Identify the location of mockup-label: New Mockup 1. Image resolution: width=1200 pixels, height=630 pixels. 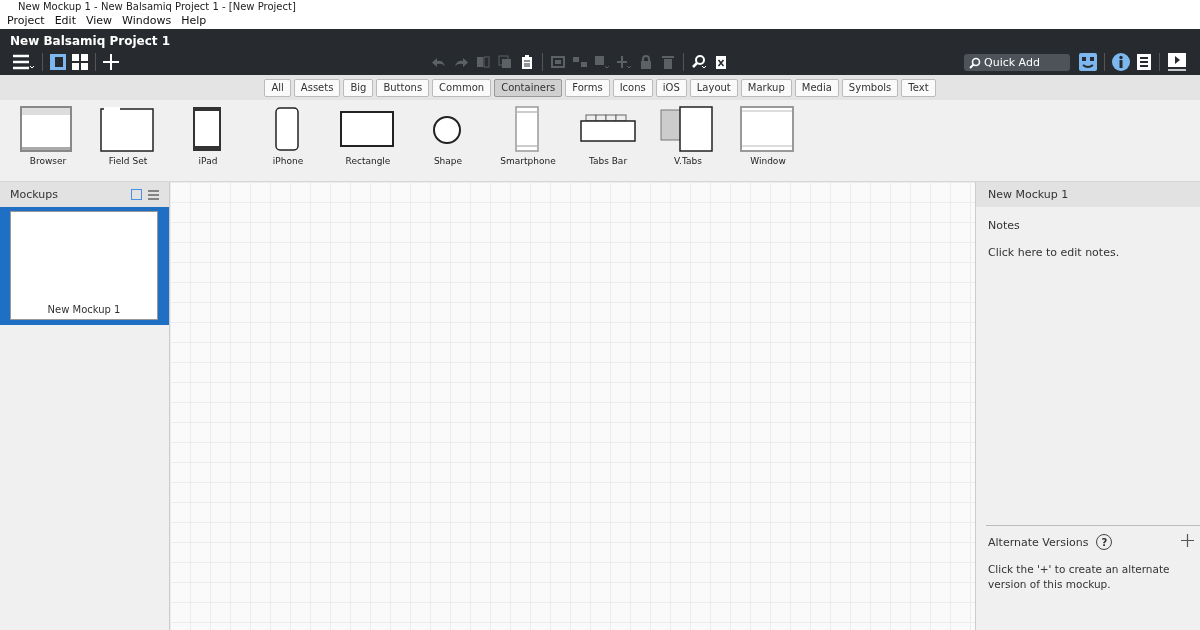
(84, 309).